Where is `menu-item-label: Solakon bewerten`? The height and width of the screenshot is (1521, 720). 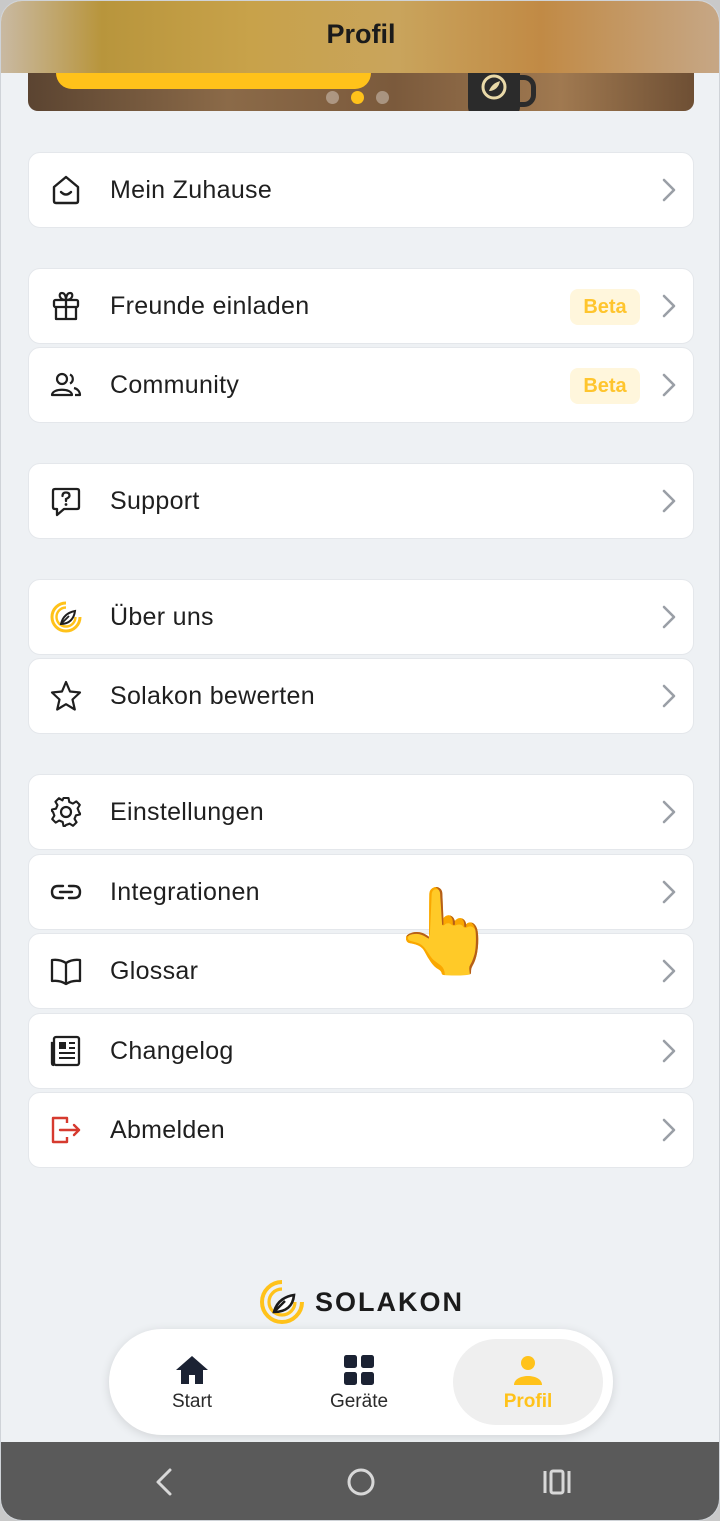
menu-item-label: Solakon bewerten is located at coordinates (212, 696).